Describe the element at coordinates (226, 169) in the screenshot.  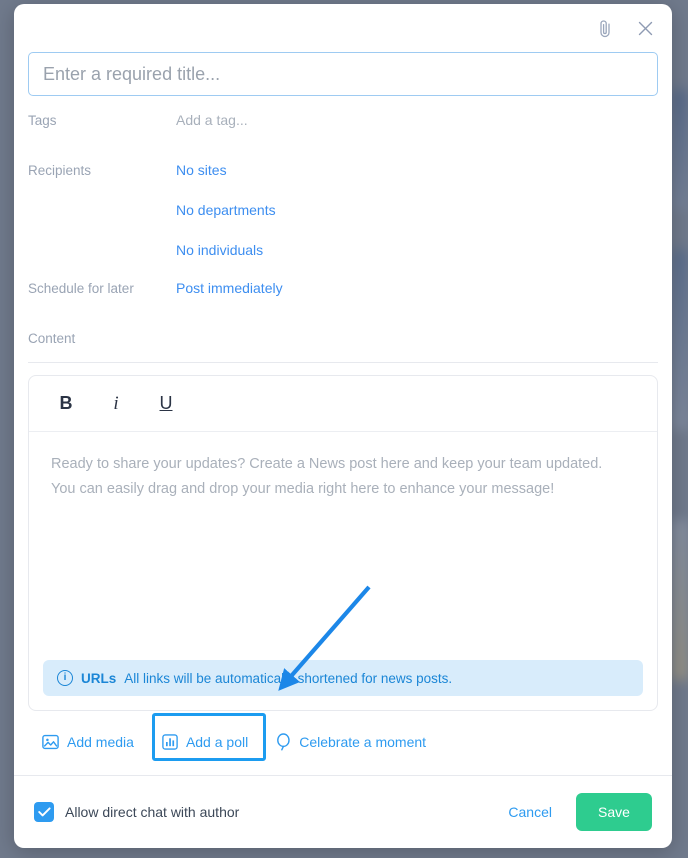
I see `recipients-sites: No sites` at that location.